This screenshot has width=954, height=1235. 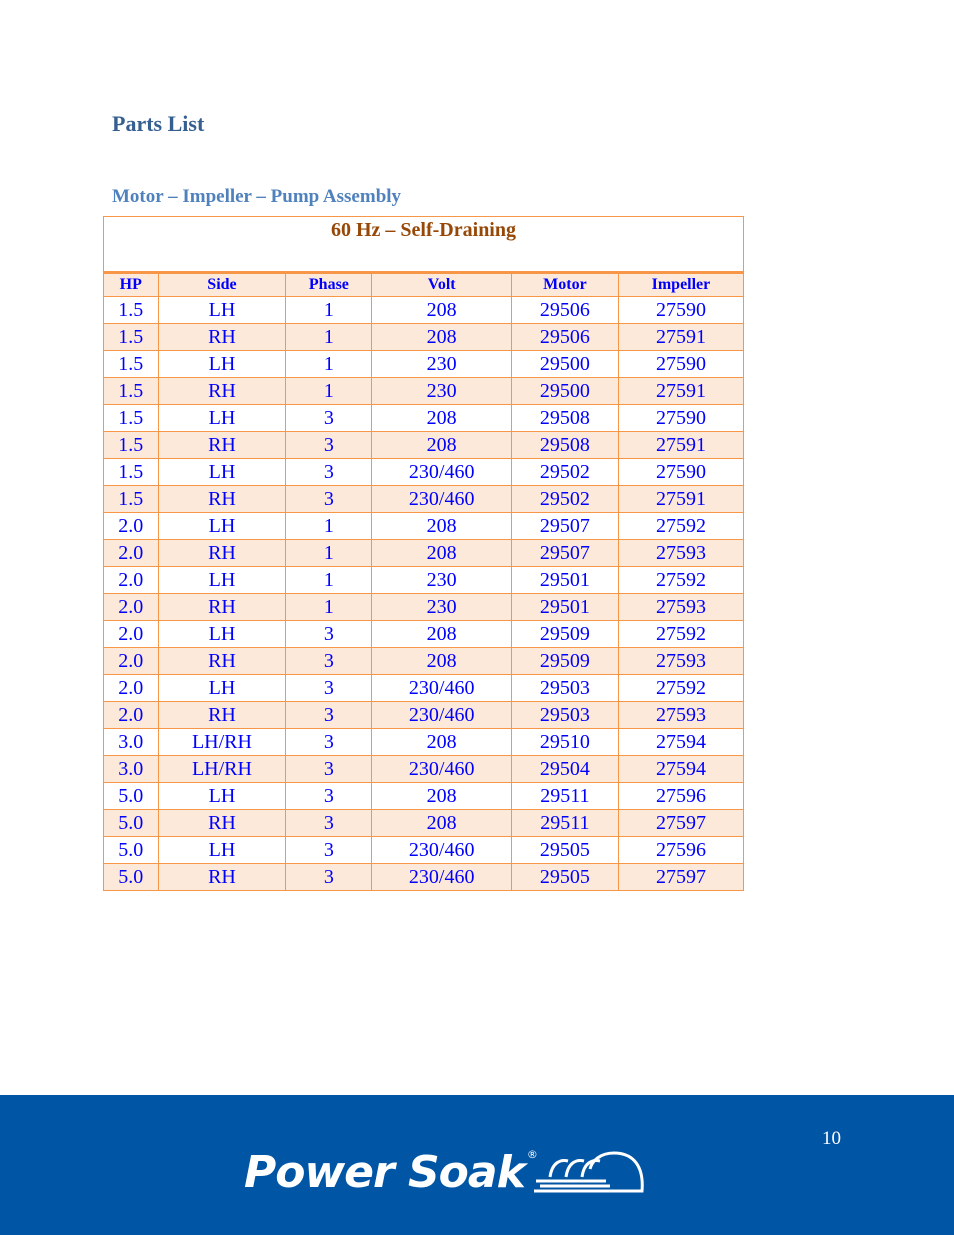 I want to click on cell-motor: 29505, so click(x=564, y=850).